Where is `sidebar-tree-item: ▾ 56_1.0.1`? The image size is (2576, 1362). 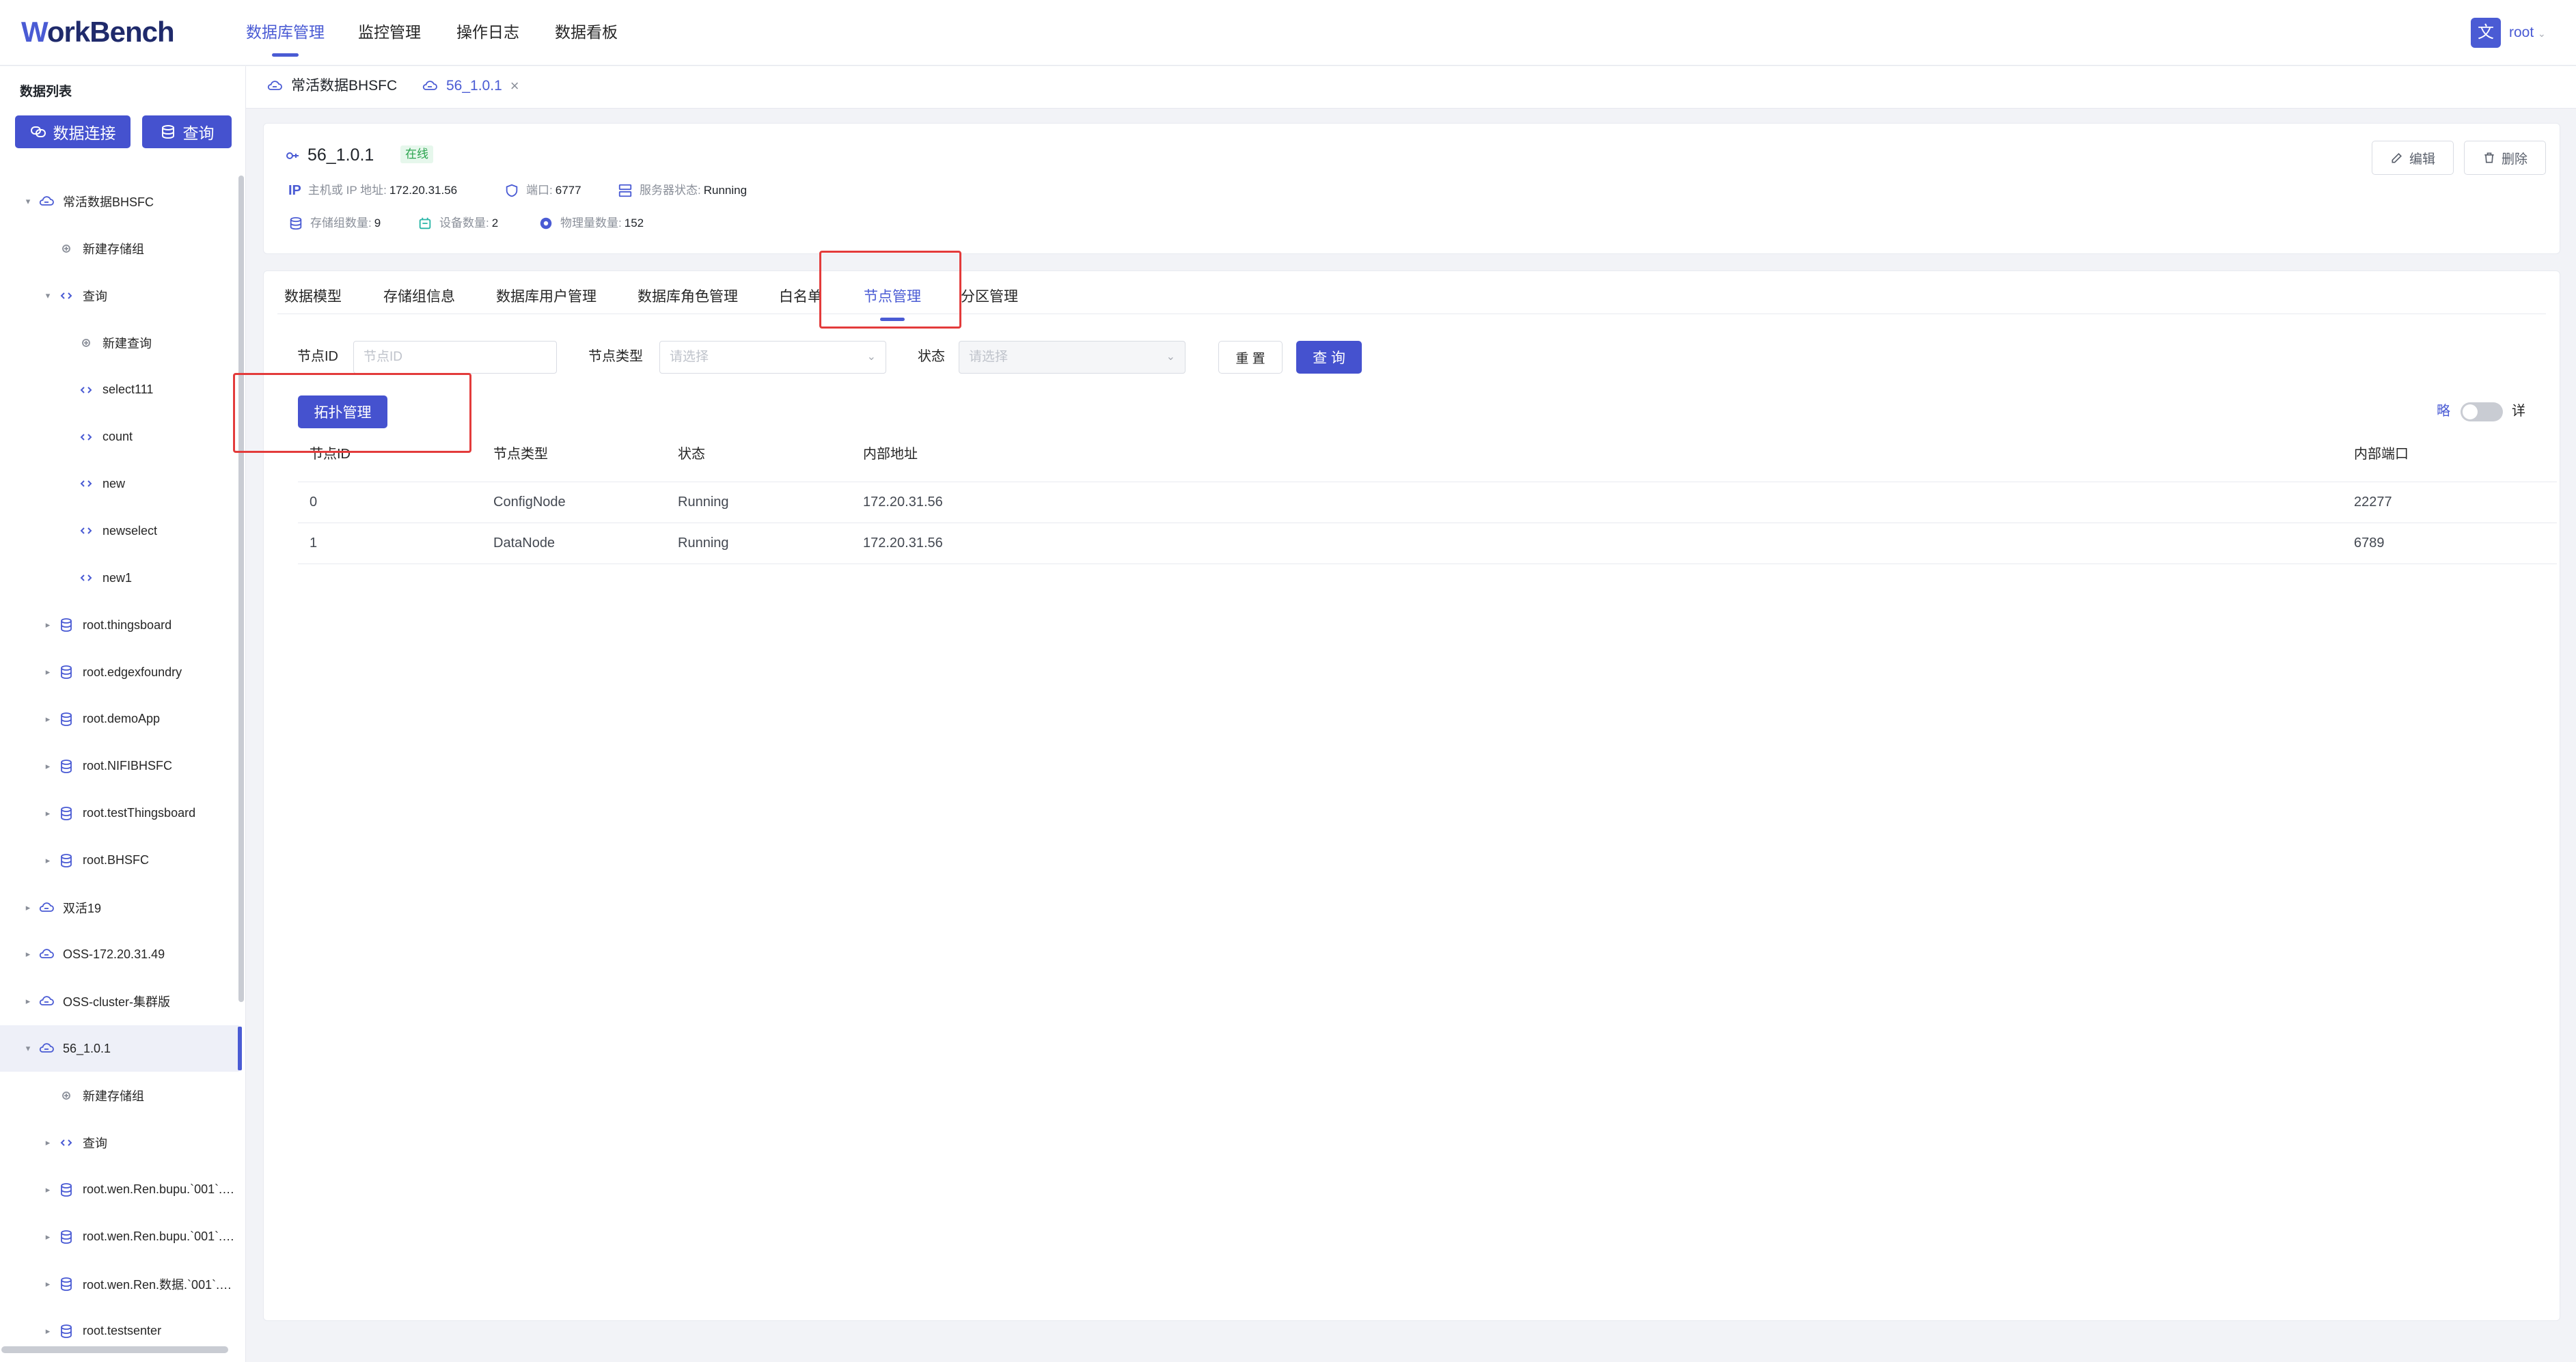 sidebar-tree-item: ▾ 56_1.0.1 is located at coordinates (121, 1049).